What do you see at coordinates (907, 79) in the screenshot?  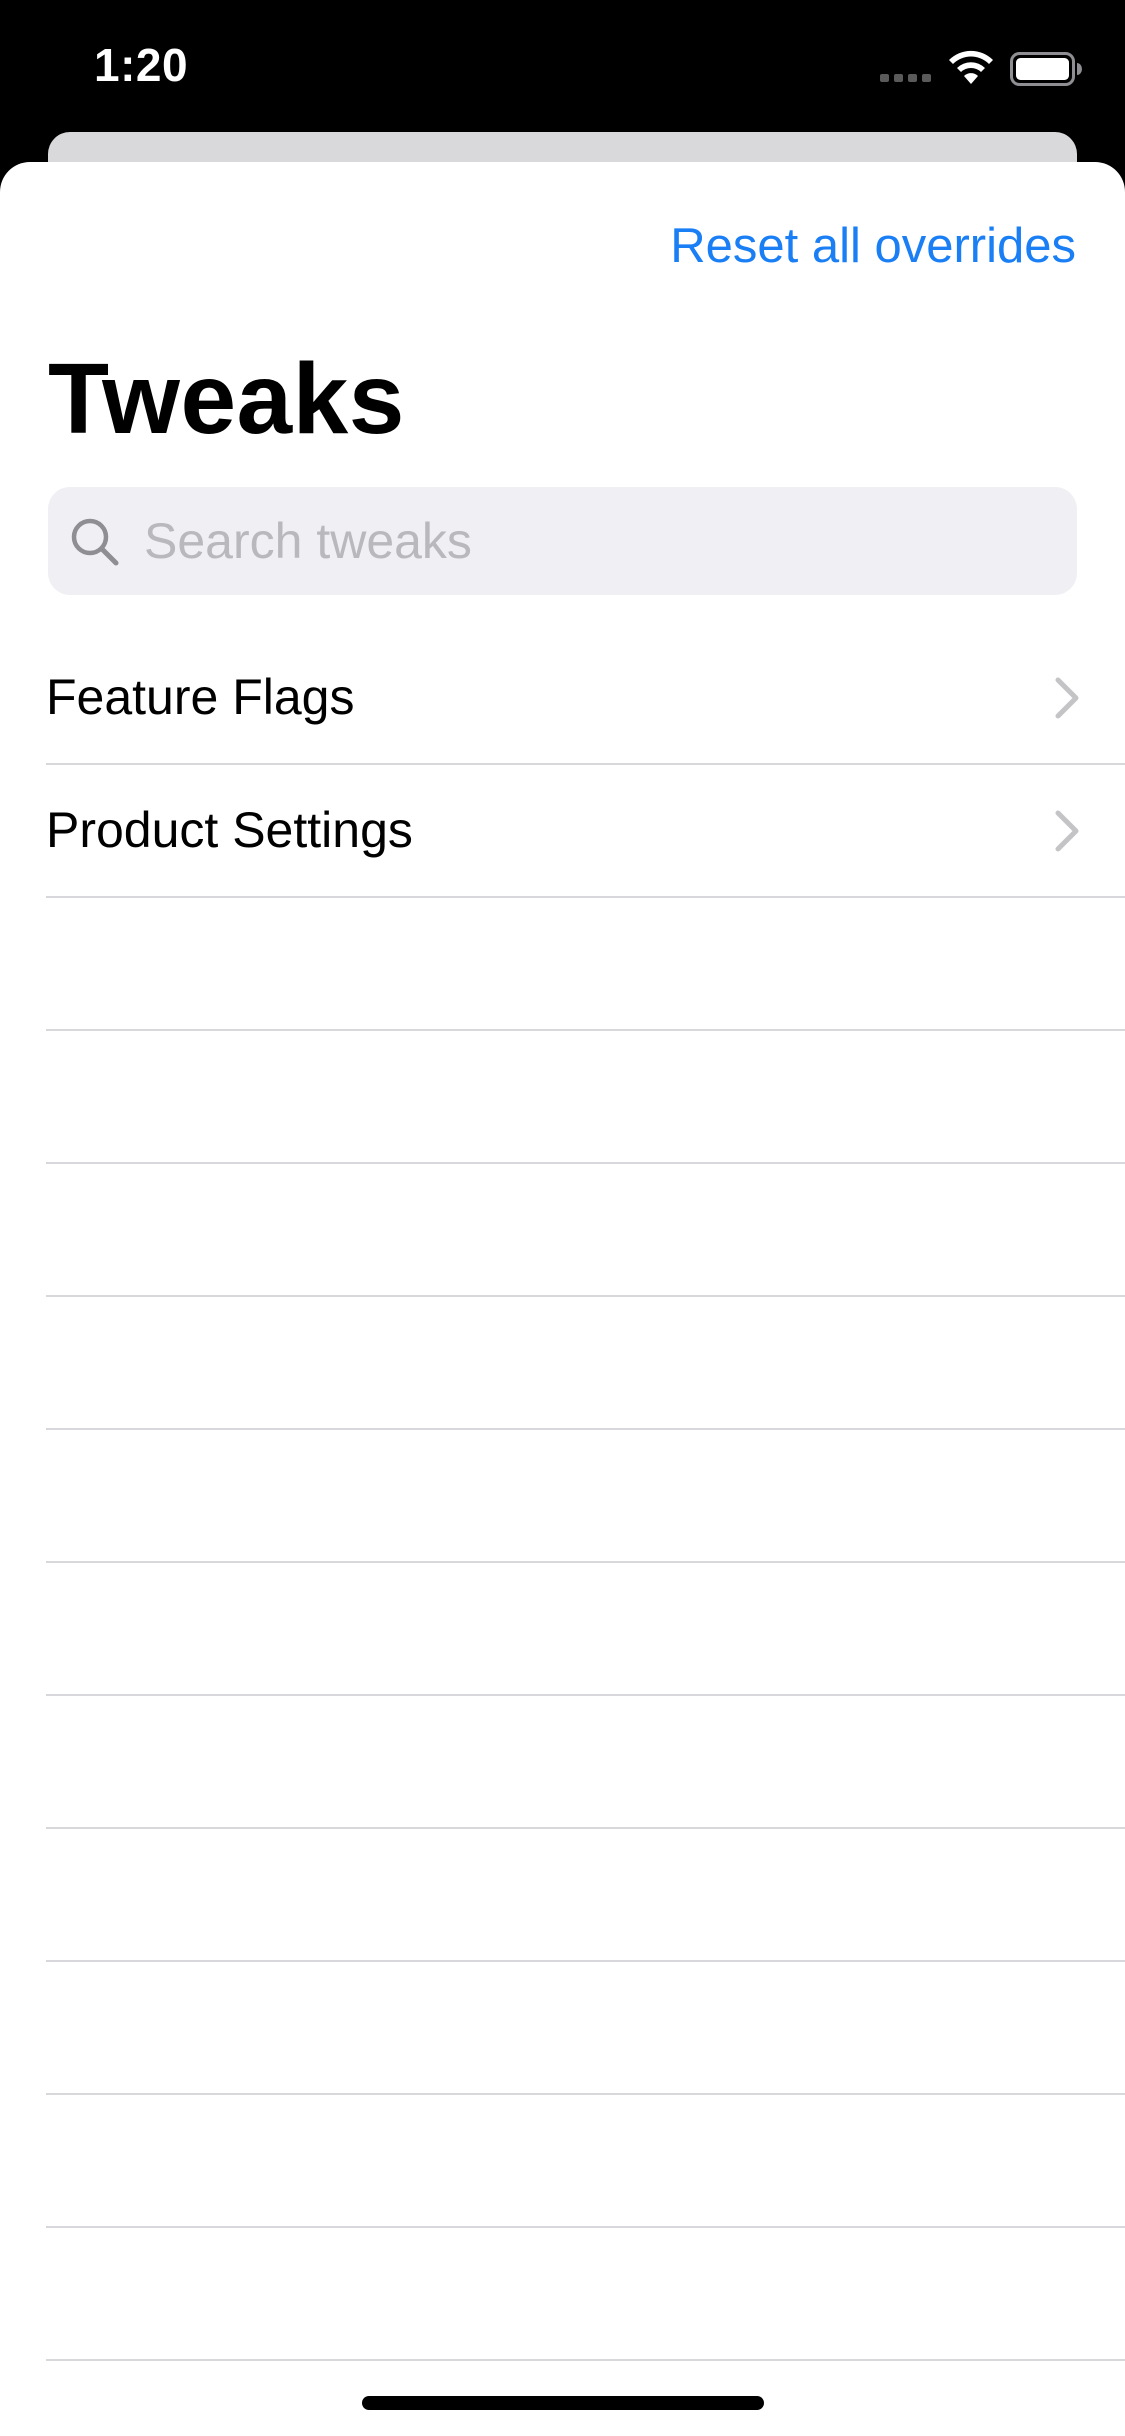 I see `signal-icon` at bounding box center [907, 79].